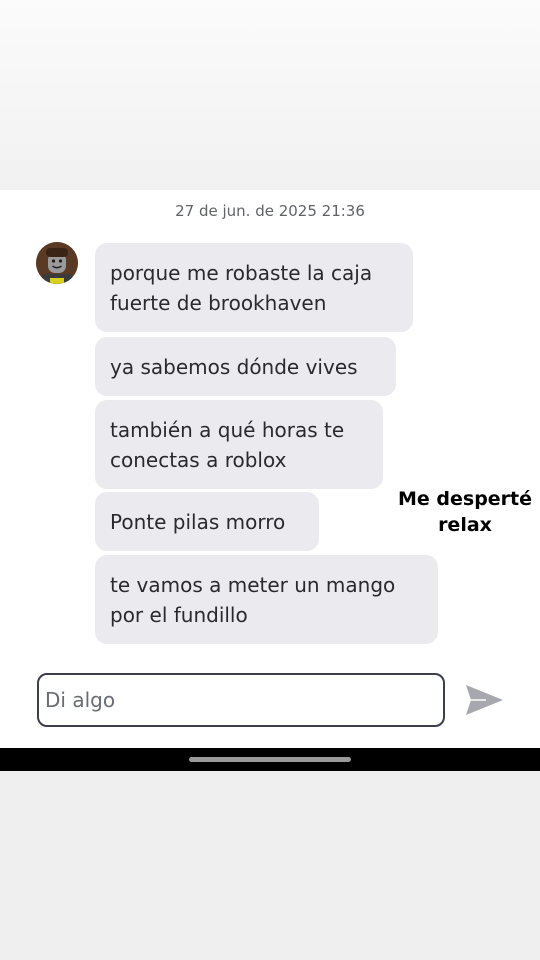  I want to click on message-text: ya sabemos dónde vives, so click(234, 366).